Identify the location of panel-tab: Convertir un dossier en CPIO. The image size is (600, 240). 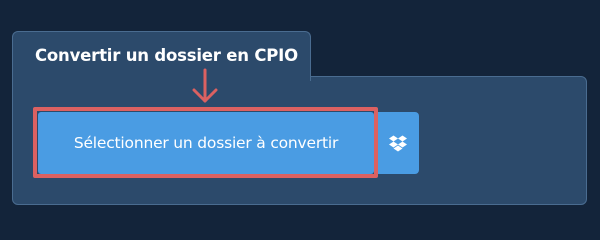
(161, 56).